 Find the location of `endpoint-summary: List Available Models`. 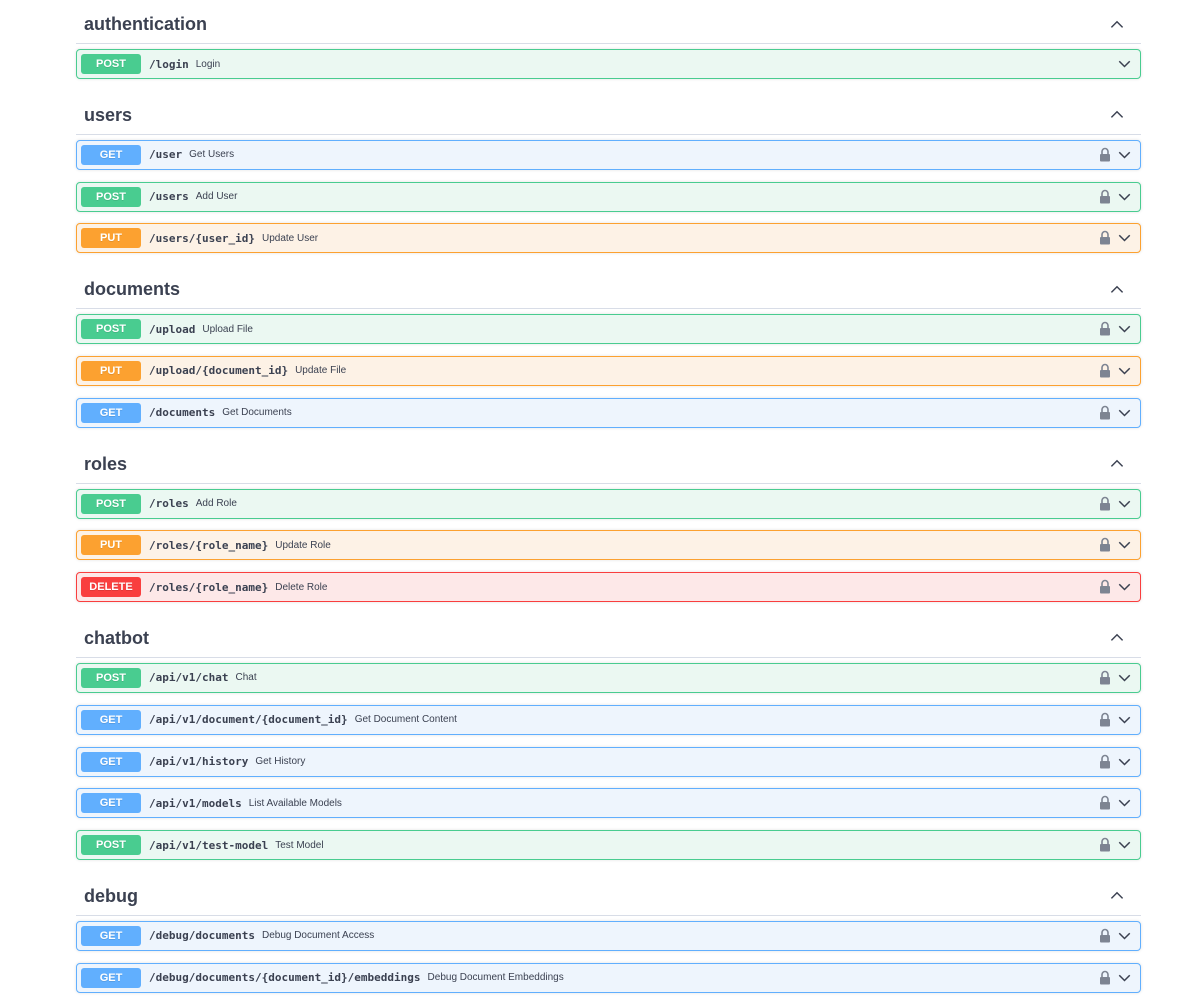

endpoint-summary: List Available Models is located at coordinates (295, 803).